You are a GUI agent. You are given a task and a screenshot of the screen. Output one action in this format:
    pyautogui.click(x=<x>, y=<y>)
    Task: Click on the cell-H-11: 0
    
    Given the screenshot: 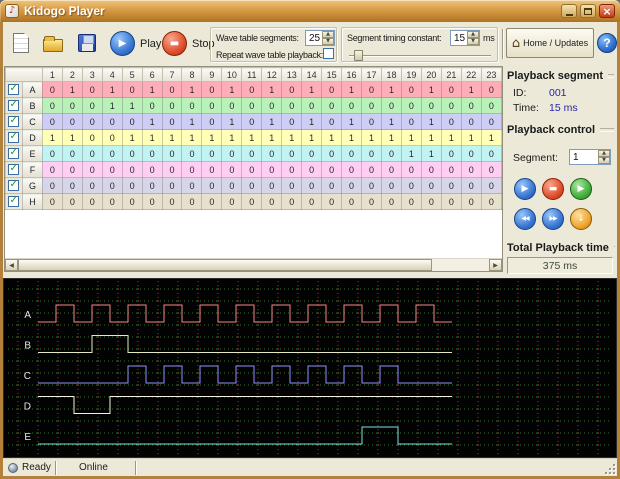 What is the action you would take?
    pyautogui.click(x=252, y=201)
    